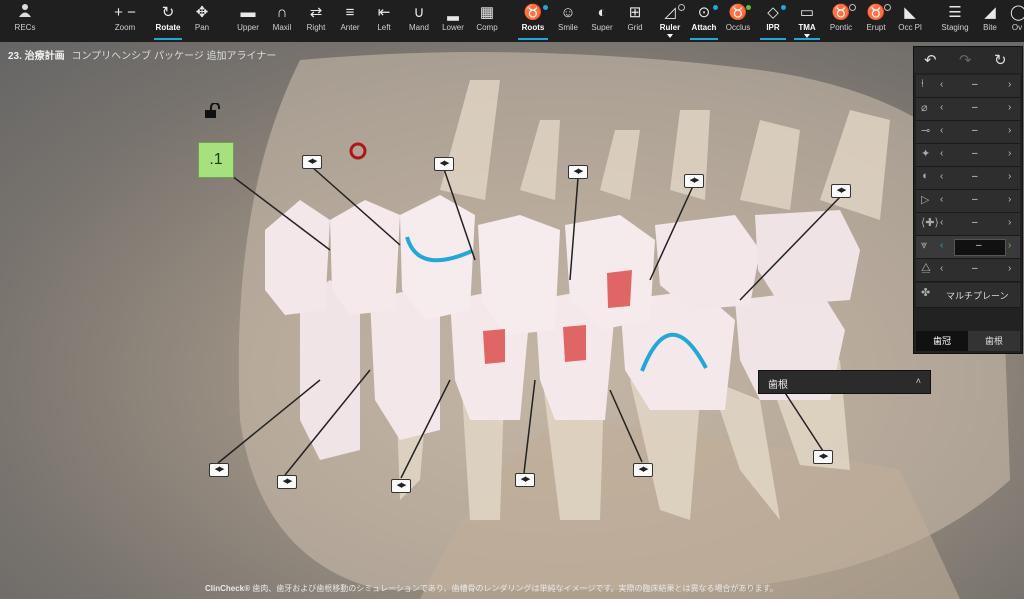 The width and height of the screenshot is (1024, 599). What do you see at coordinates (174, 56) in the screenshot?
I see `plan-subtitle: コンプリヘンシブ パッケージ 追加アライナー` at bounding box center [174, 56].